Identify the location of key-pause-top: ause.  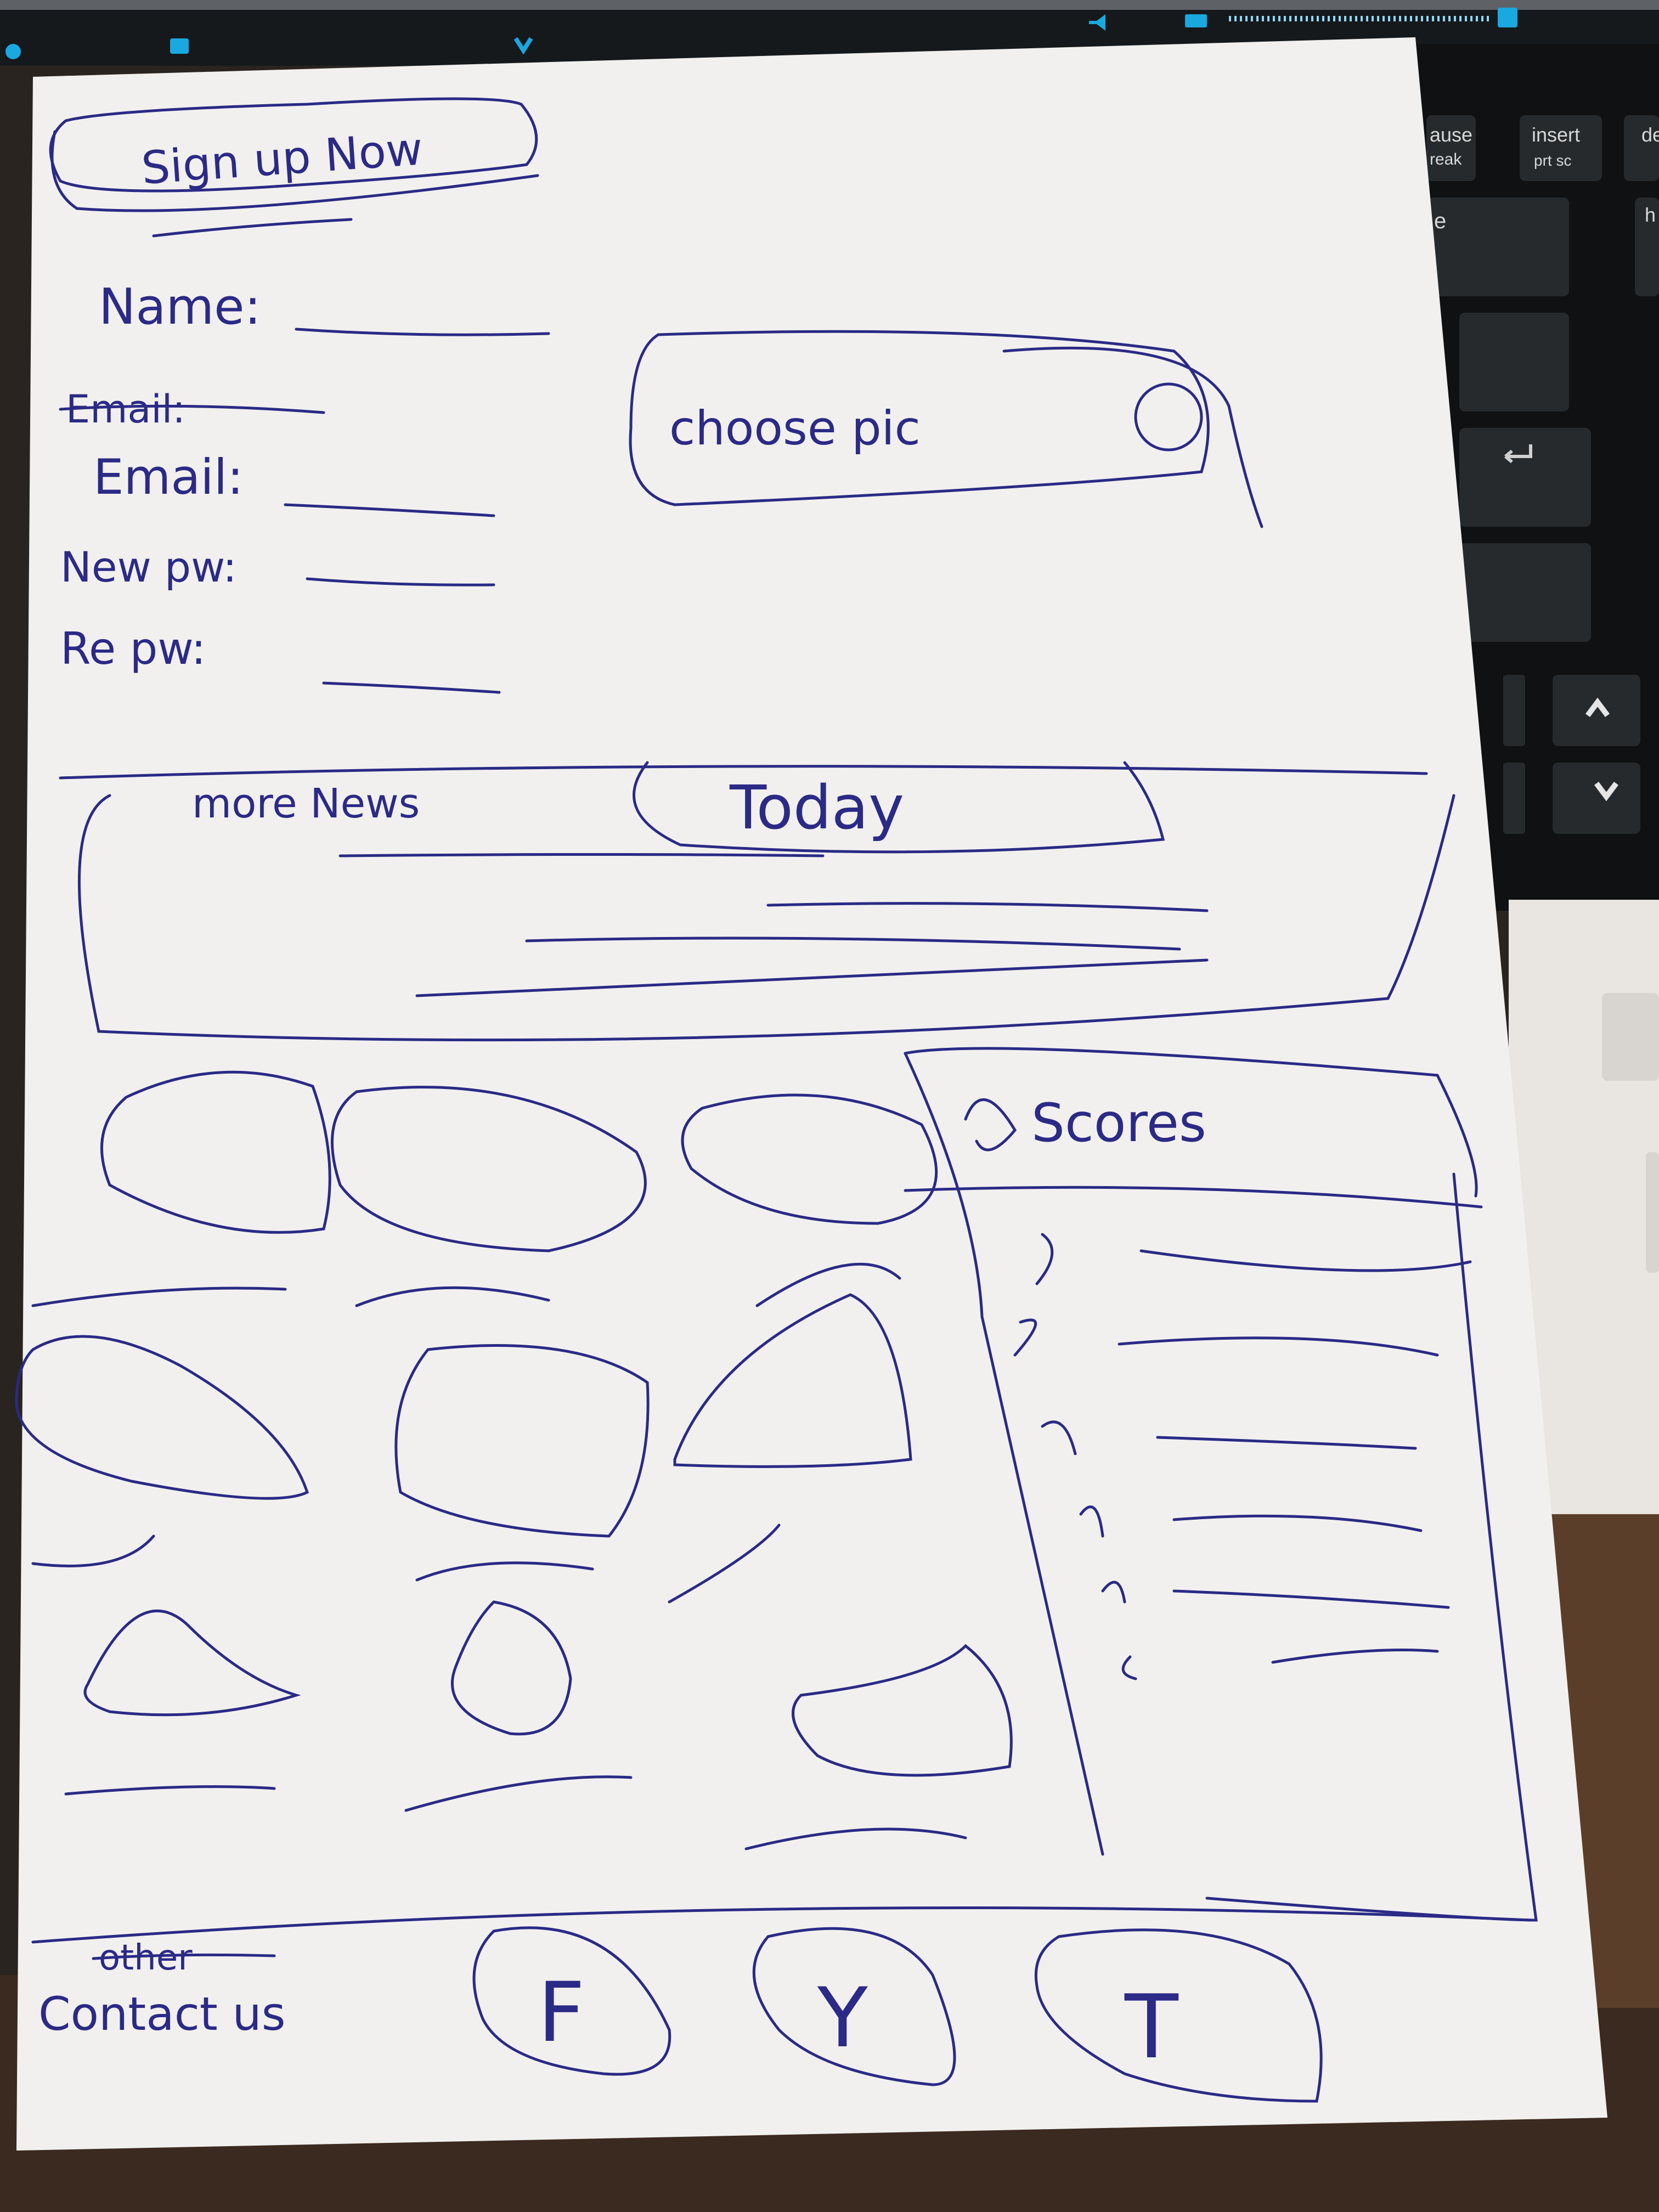
(1451, 134).